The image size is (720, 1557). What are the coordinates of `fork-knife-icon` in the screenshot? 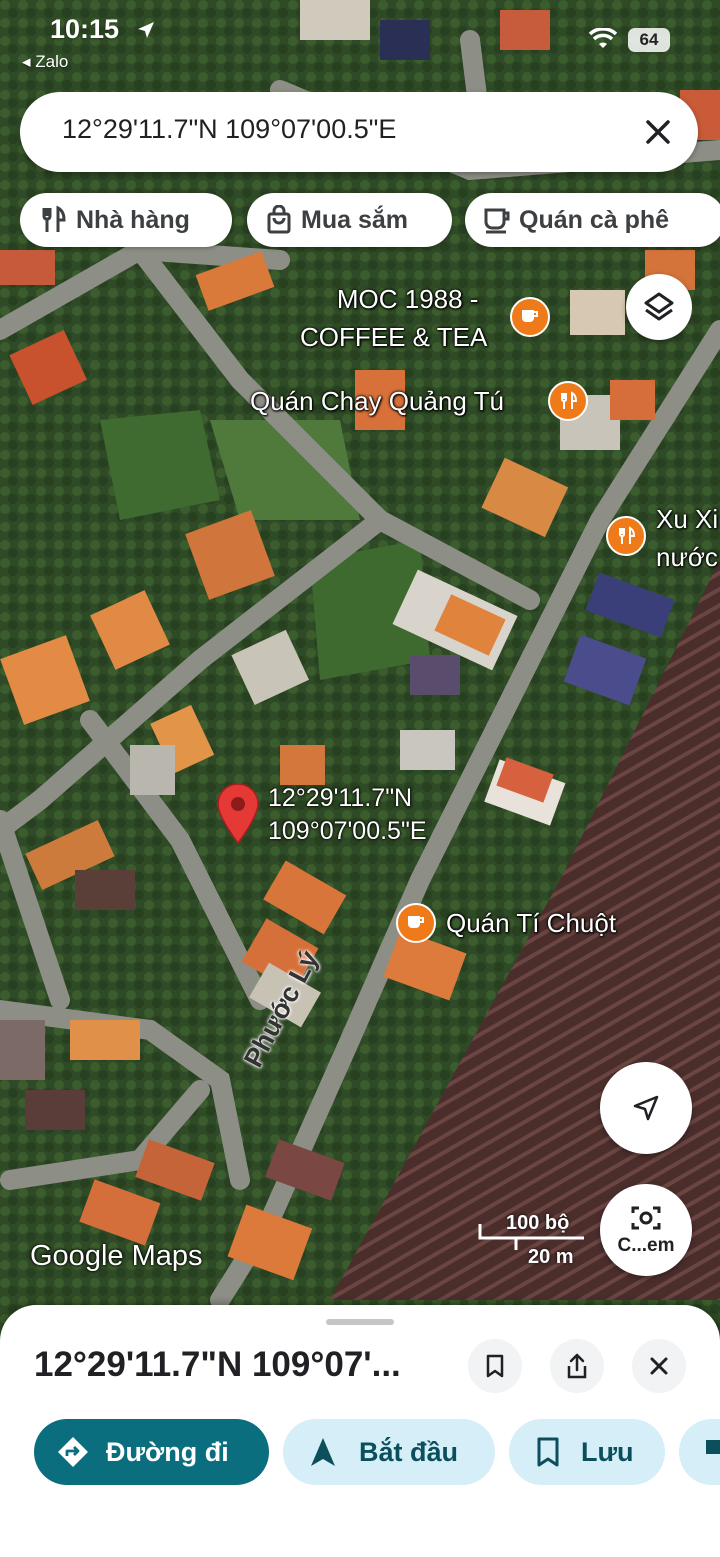 It's located at (54, 218).